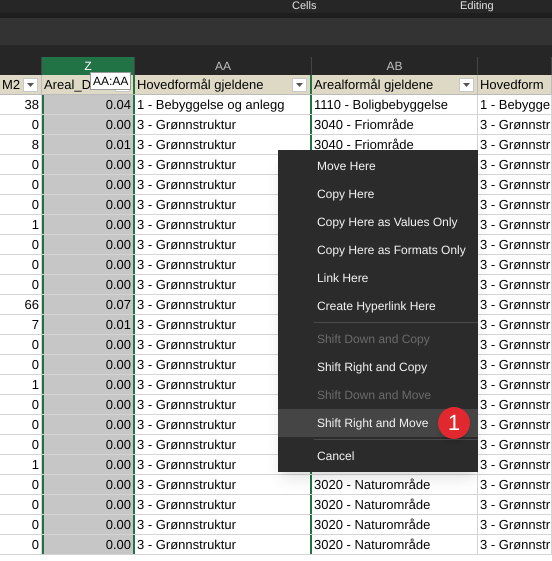  Describe the element at coordinates (21, 84) in the screenshot. I see `filter-header-cell: M2` at that location.